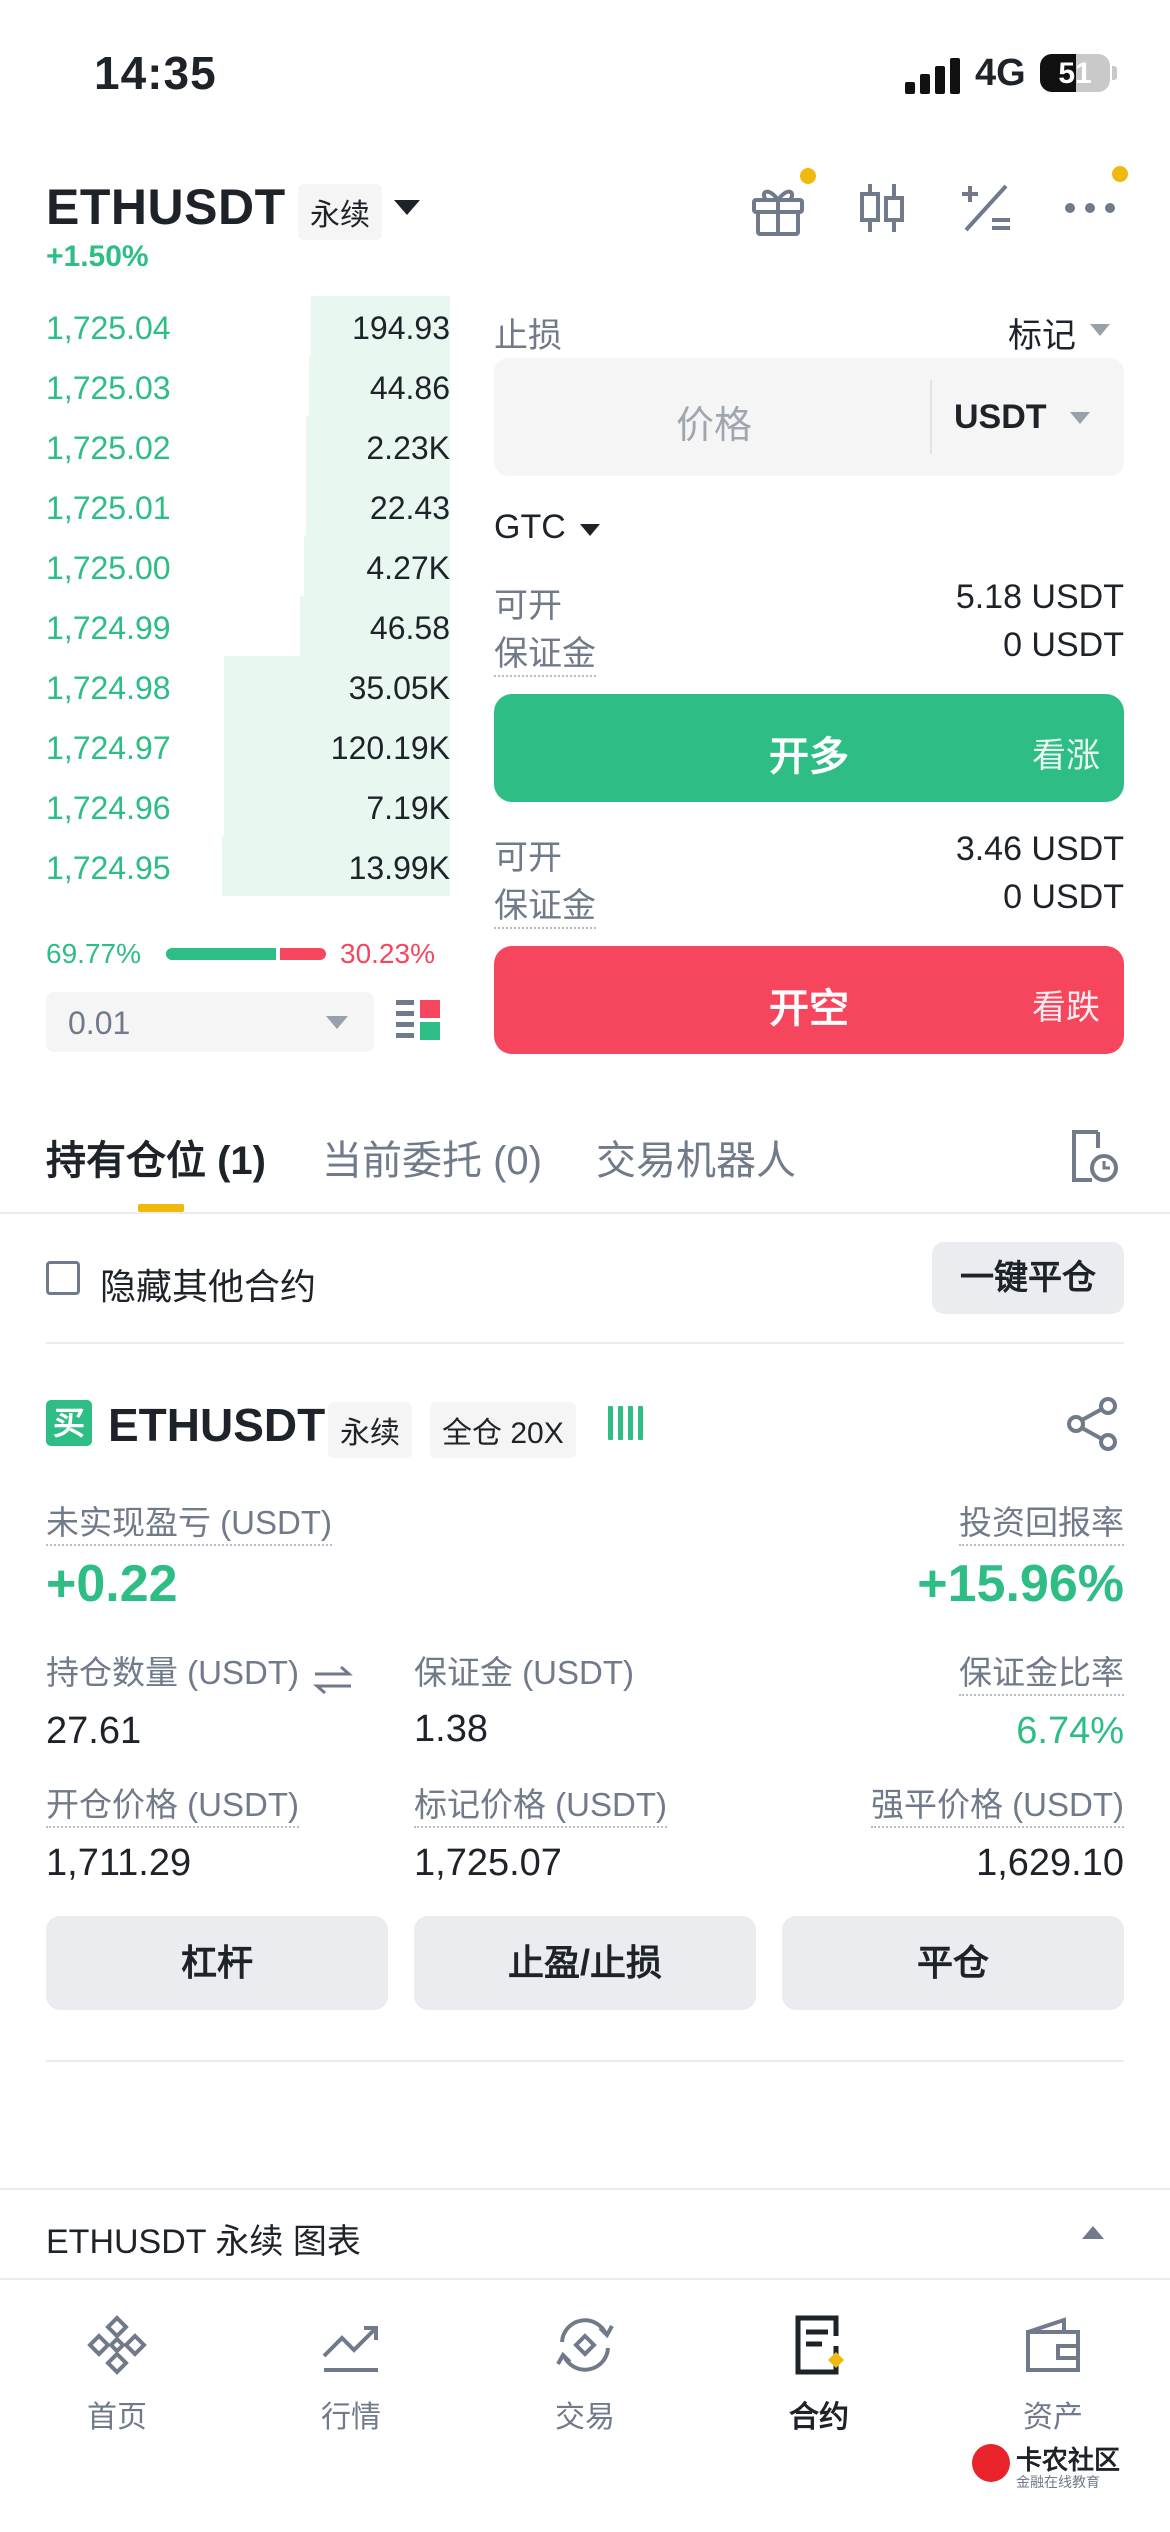  Describe the element at coordinates (108, 388) in the screenshot. I see `orderbook-price: 1,725.03` at that location.